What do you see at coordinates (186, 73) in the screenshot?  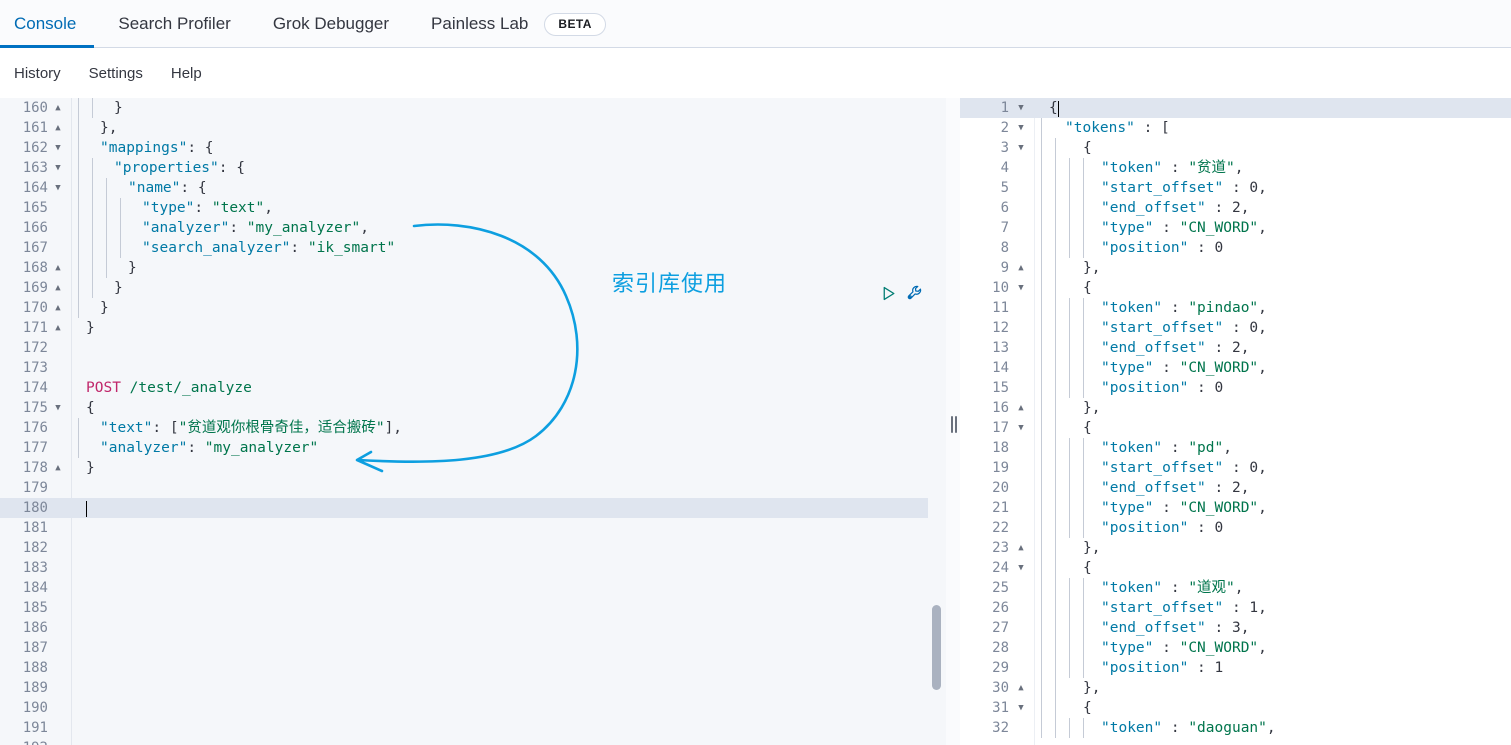 I see `subnav-item-help: Help` at bounding box center [186, 73].